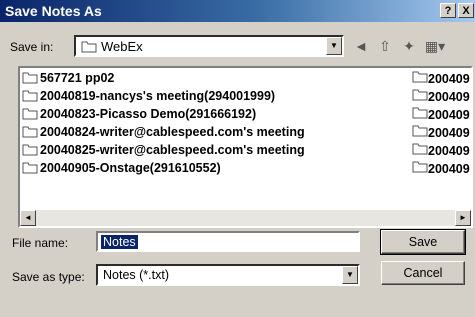 This screenshot has height=317, width=475. Describe the element at coordinates (361, 46) in the screenshot. I see `back-arrow-icon: ◄` at that location.